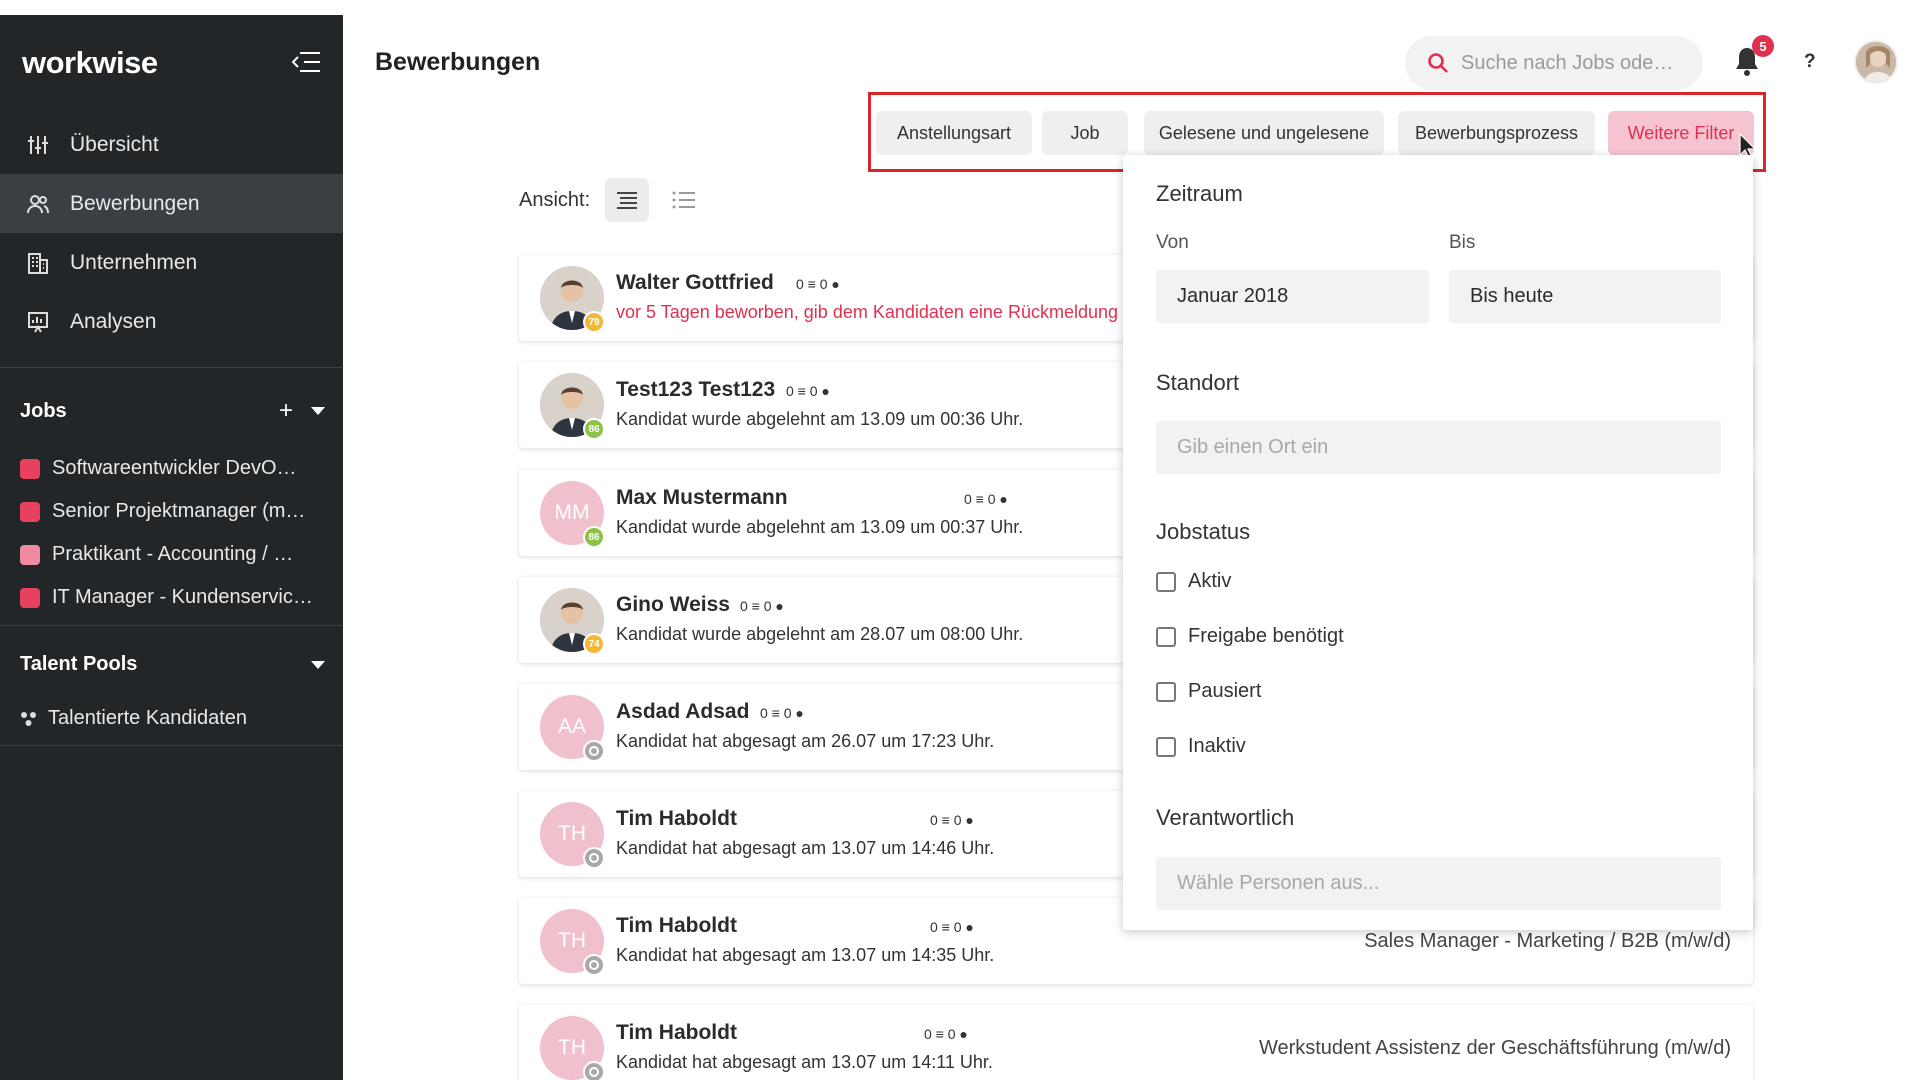  I want to click on view-list-button, so click(684, 200).